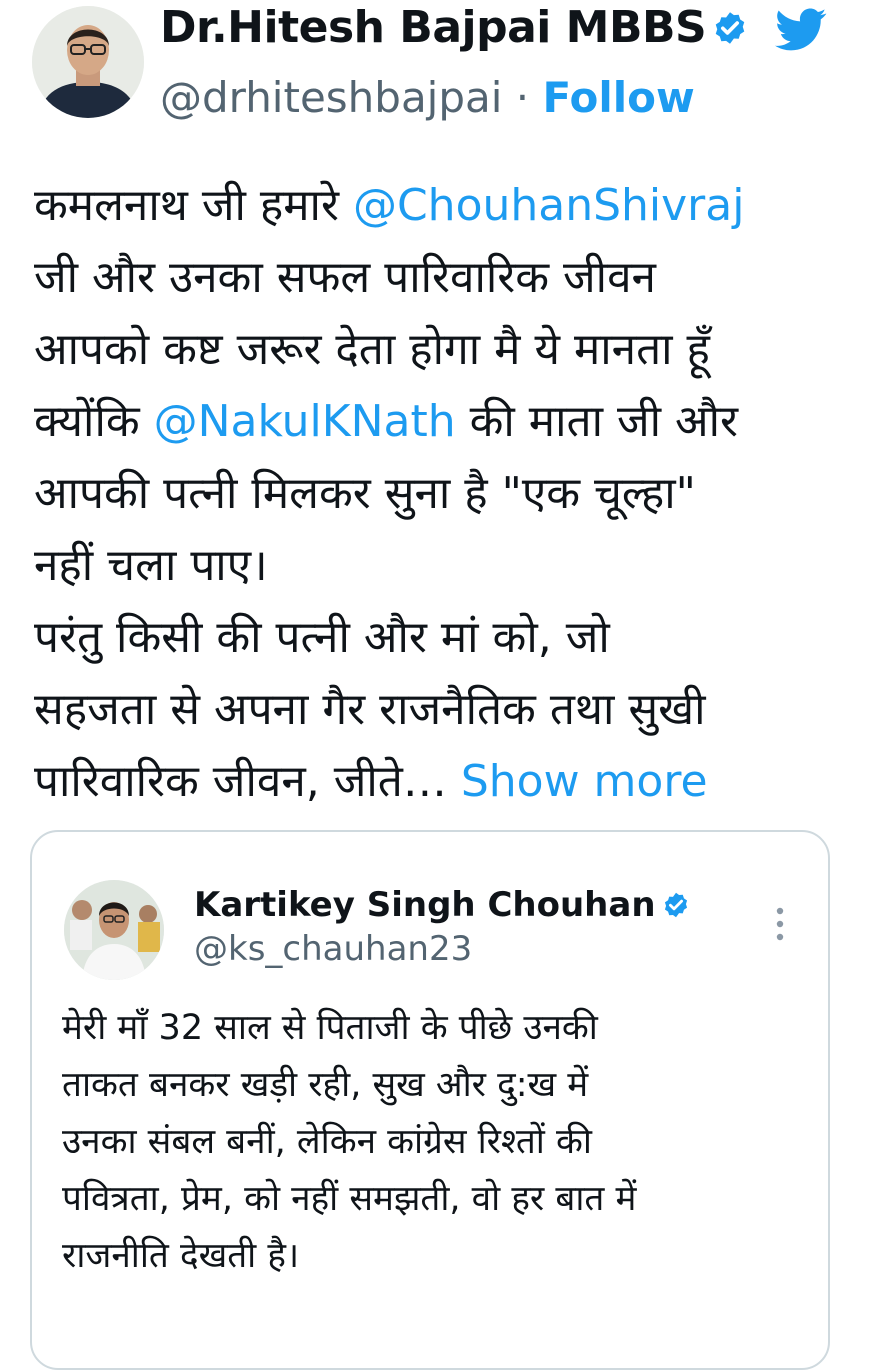  I want to click on author-handle: @drhiteshbajpai, so click(331, 97).